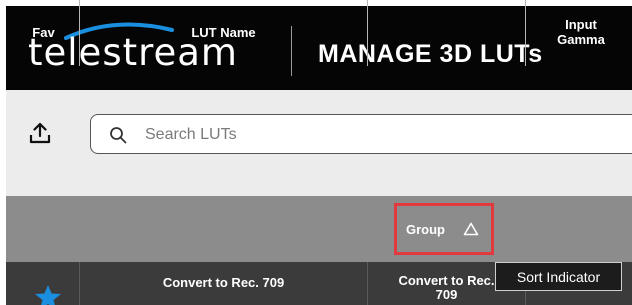 This screenshot has width=632, height=305. Describe the element at coordinates (471, 229) in the screenshot. I see `sort-triangle-icon` at that location.